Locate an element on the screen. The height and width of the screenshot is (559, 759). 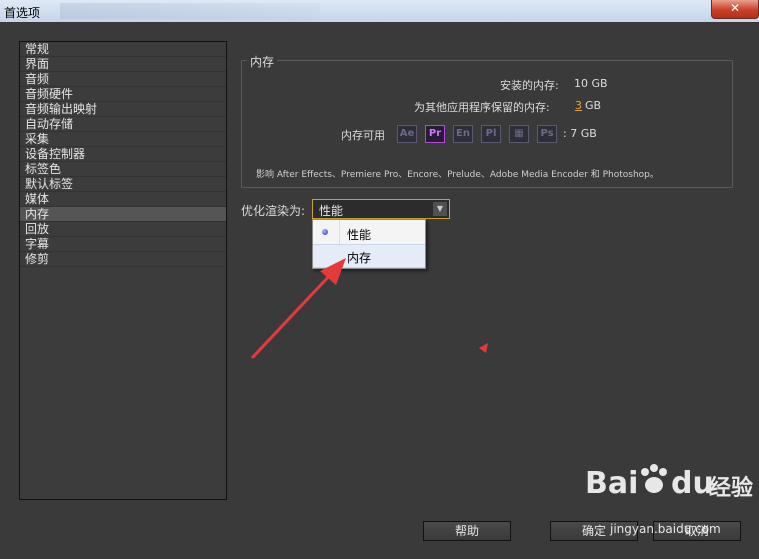
sidebar-item-label-colors: 标签色 is located at coordinates (123, 169).